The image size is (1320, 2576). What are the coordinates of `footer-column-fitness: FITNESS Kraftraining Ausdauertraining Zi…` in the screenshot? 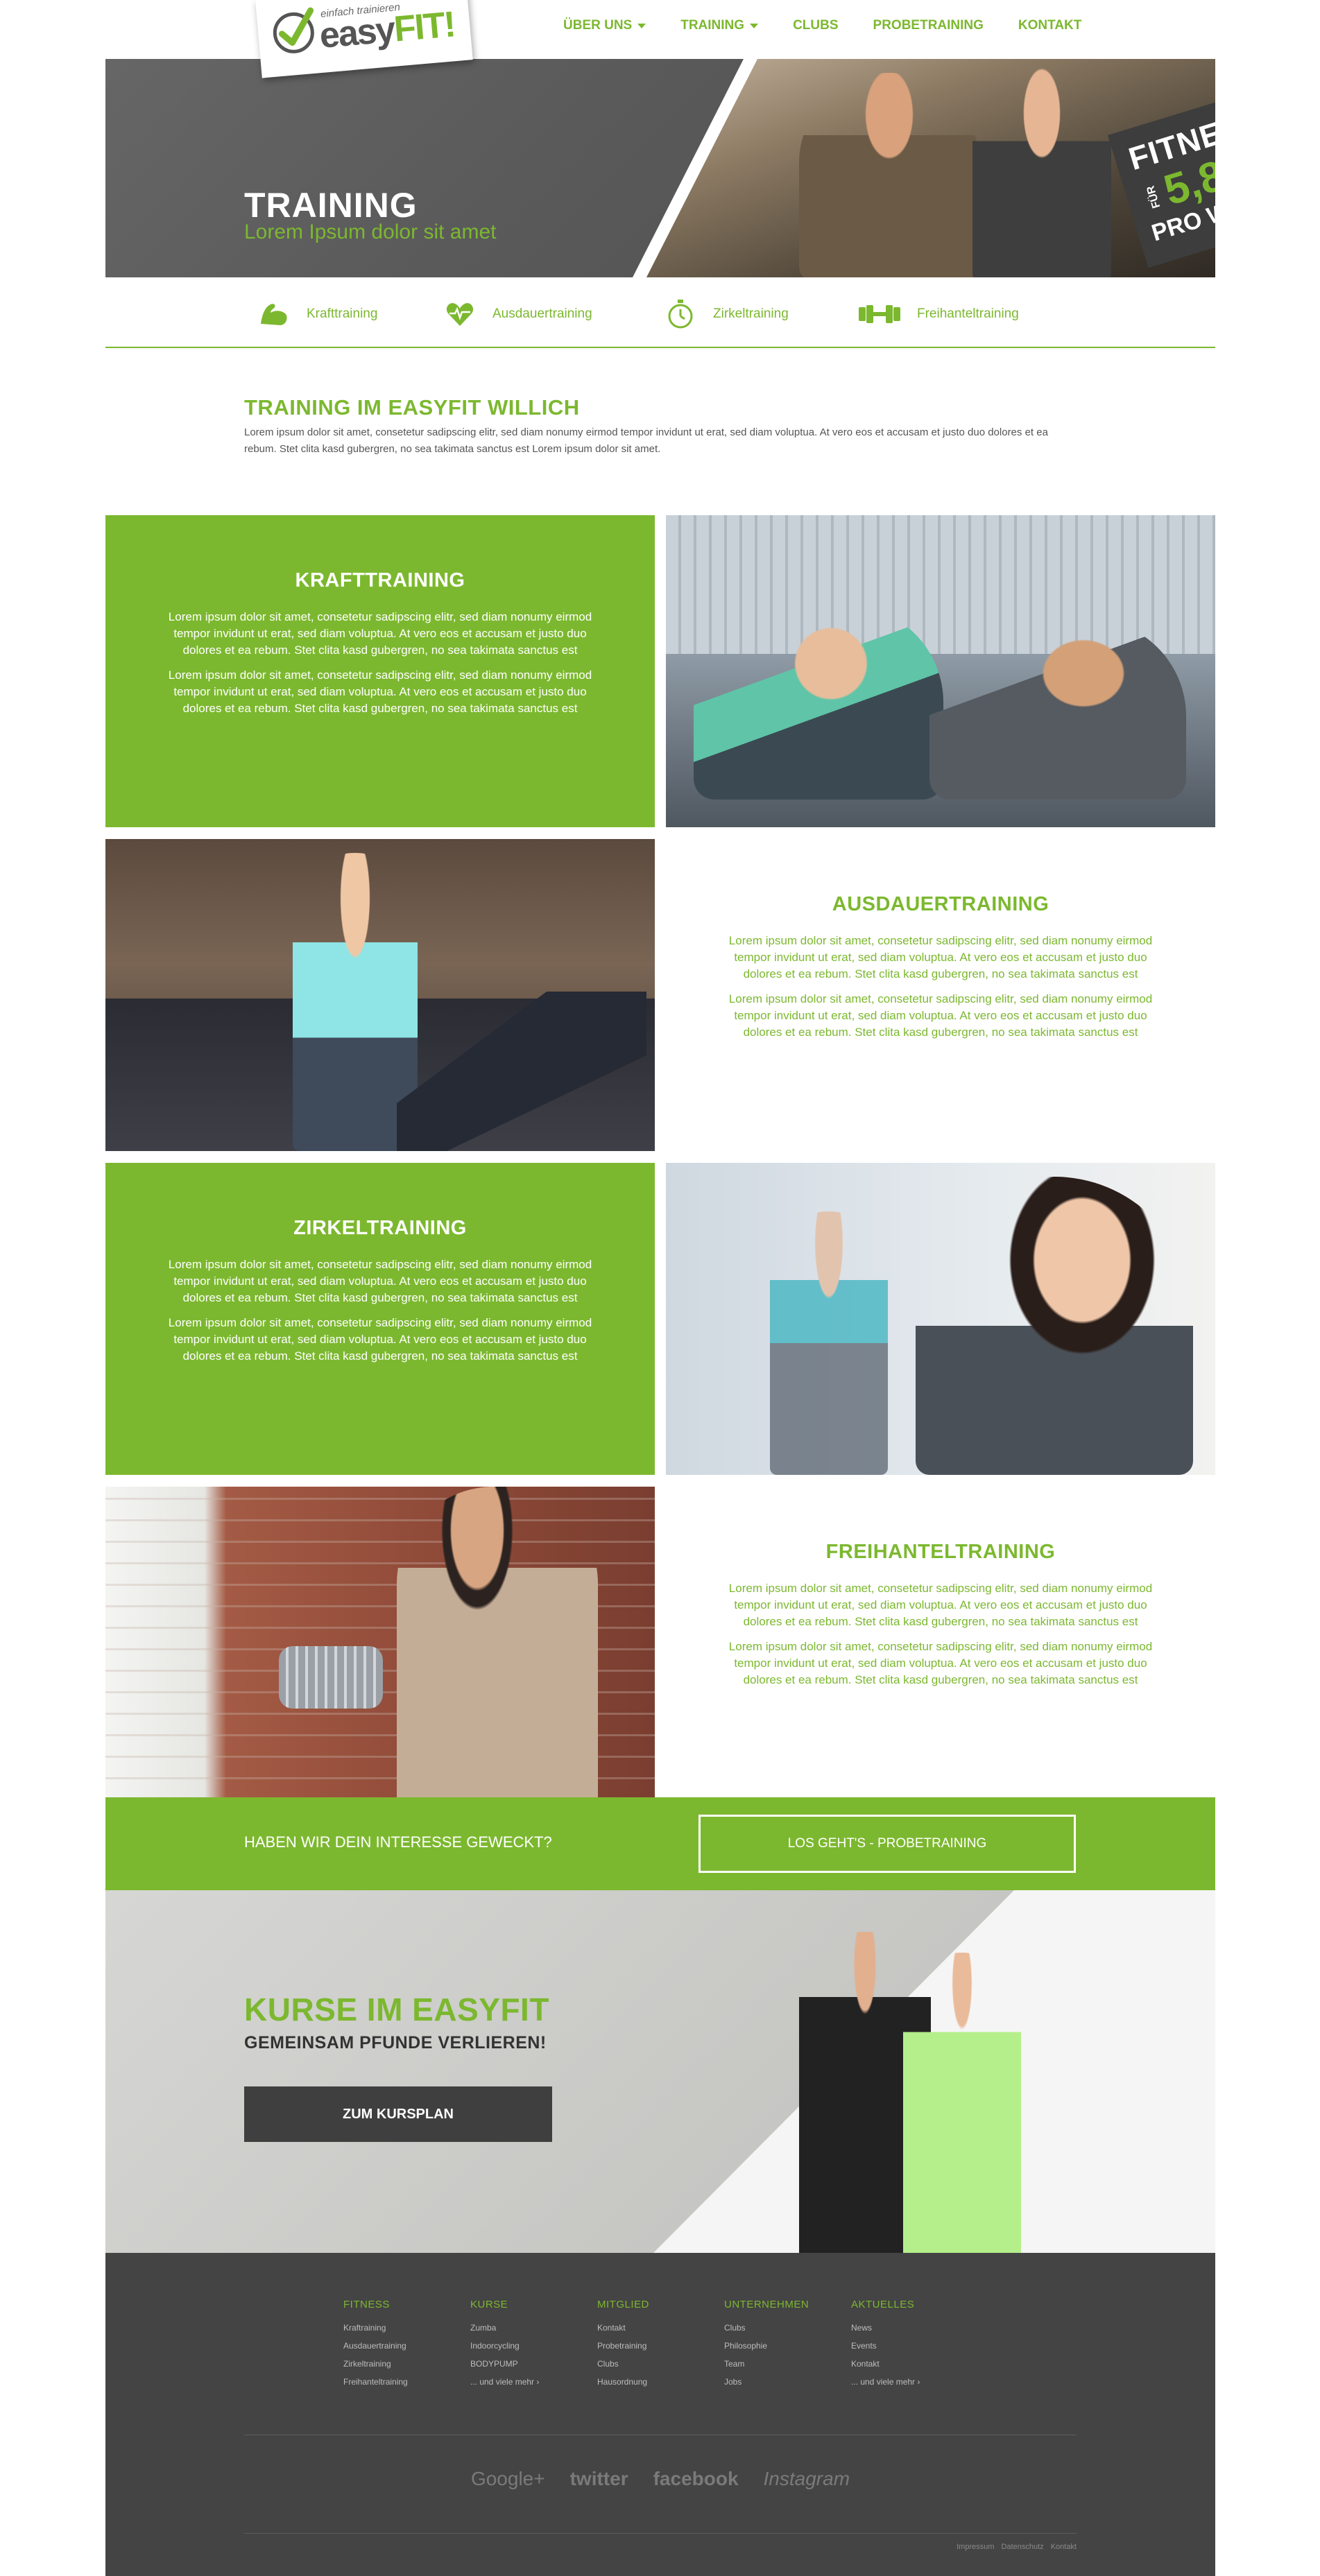 It's located at (375, 2345).